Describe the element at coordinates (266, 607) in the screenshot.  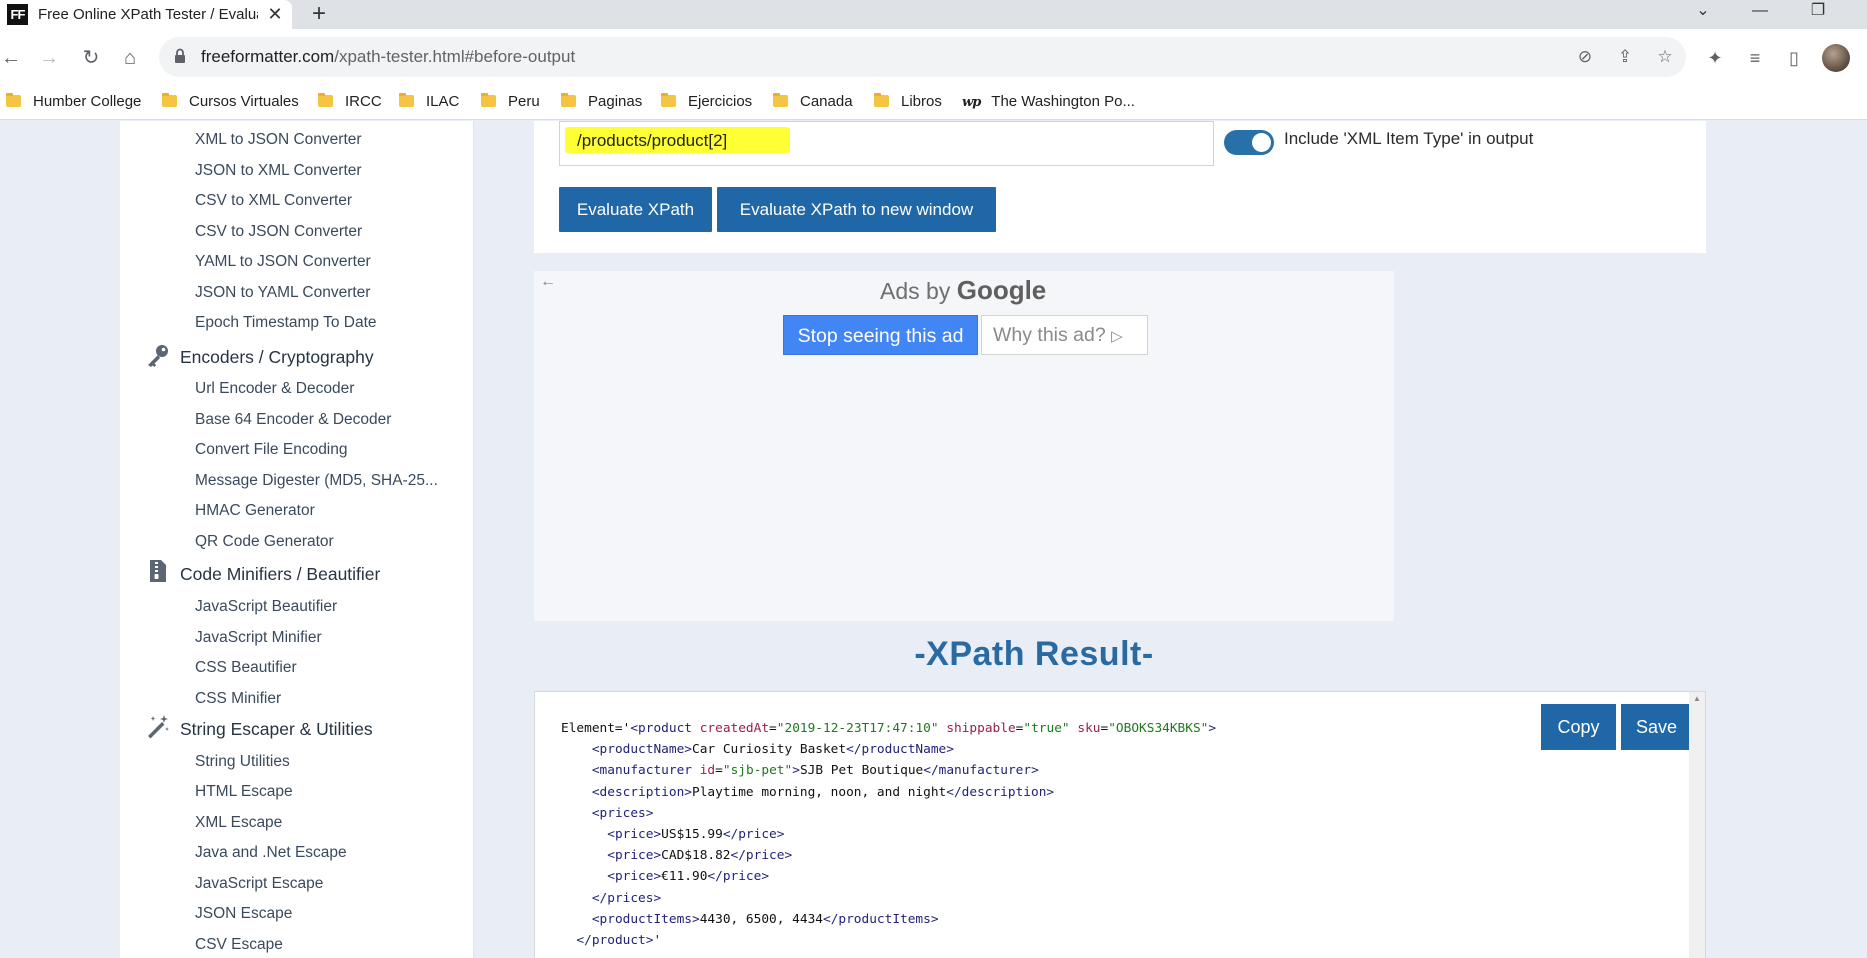
I see `sidebar-link: JavaScript Beautifier` at that location.